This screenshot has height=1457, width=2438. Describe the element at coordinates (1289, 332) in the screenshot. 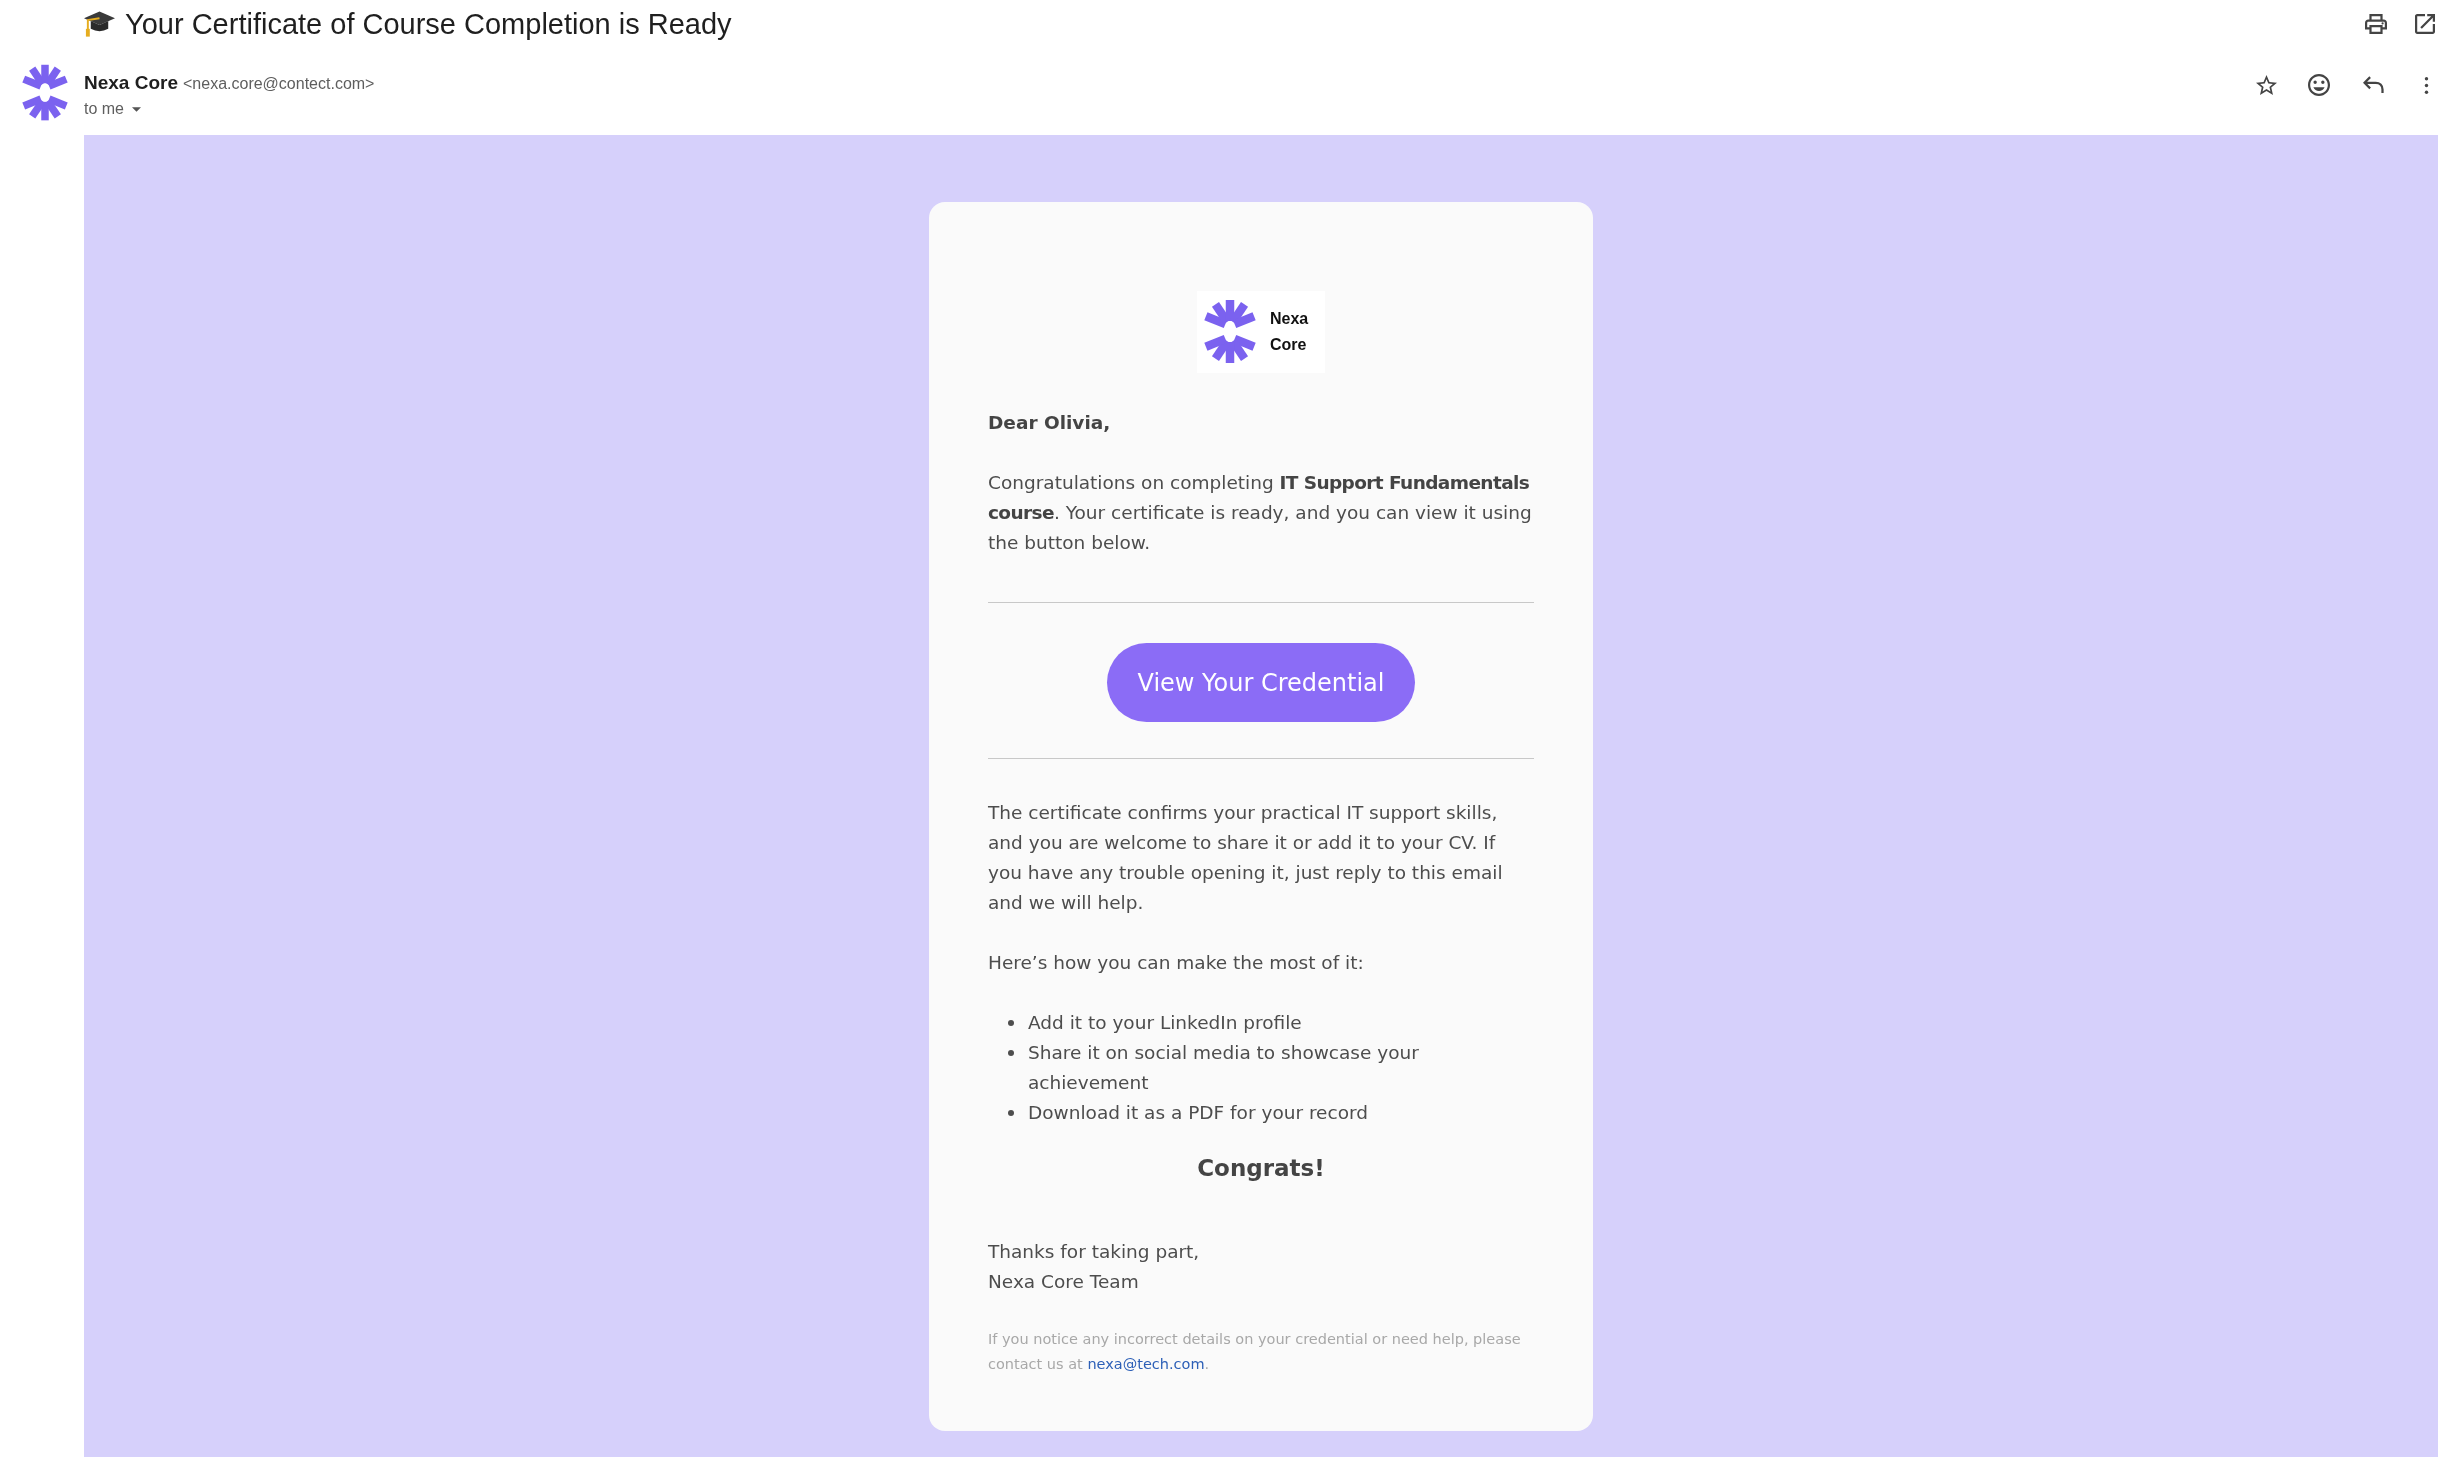

I see `logo-wordmark: Nexa Core` at that location.